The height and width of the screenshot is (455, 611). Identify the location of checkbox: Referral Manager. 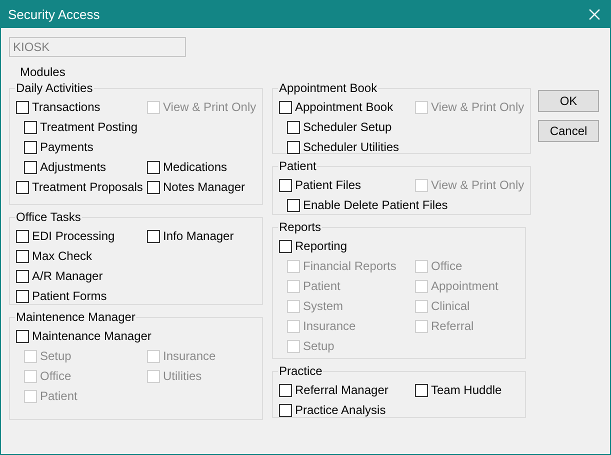
(333, 390).